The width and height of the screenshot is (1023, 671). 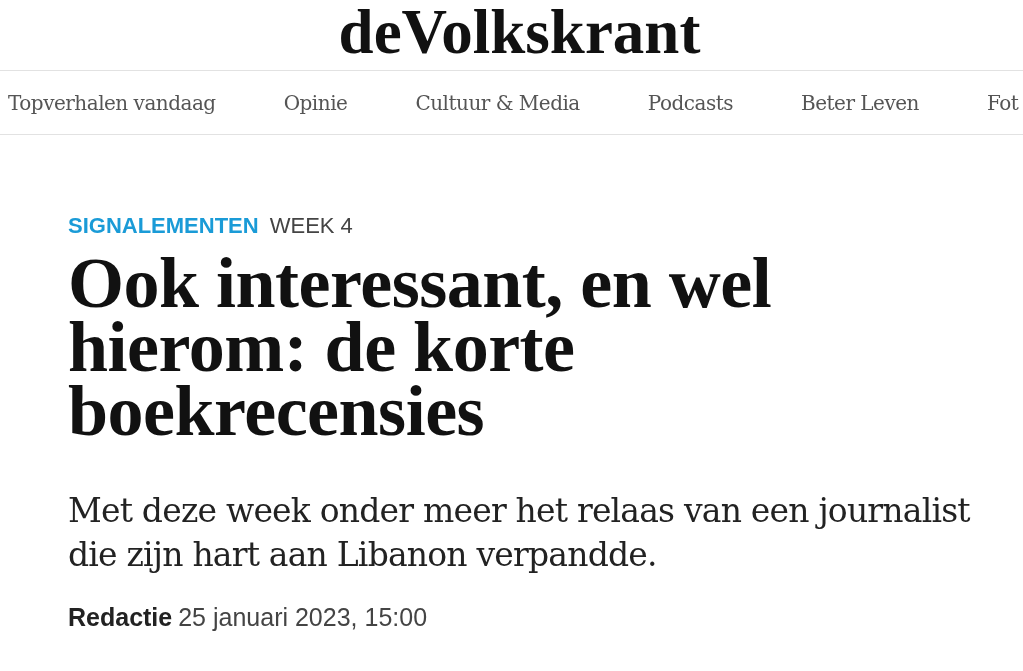 I want to click on series-label: WEEK 4, so click(x=311, y=226).